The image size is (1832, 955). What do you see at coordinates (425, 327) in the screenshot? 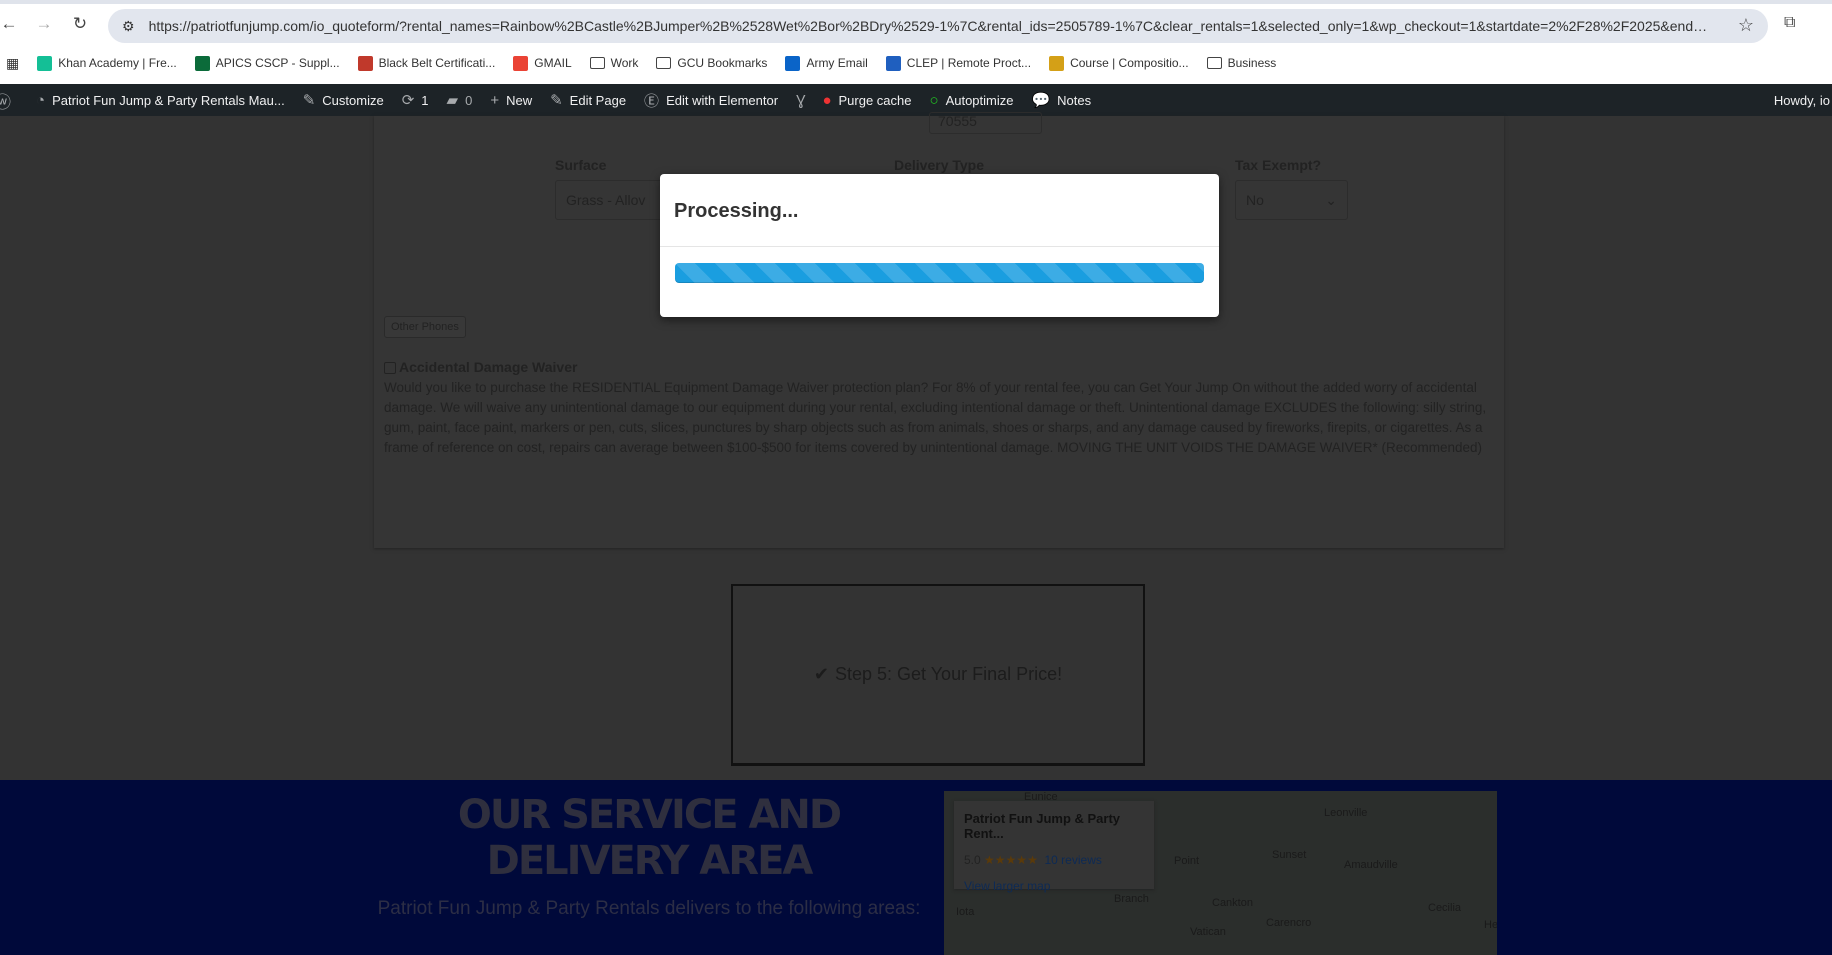
I see `other-phones-button: Other Phones` at bounding box center [425, 327].